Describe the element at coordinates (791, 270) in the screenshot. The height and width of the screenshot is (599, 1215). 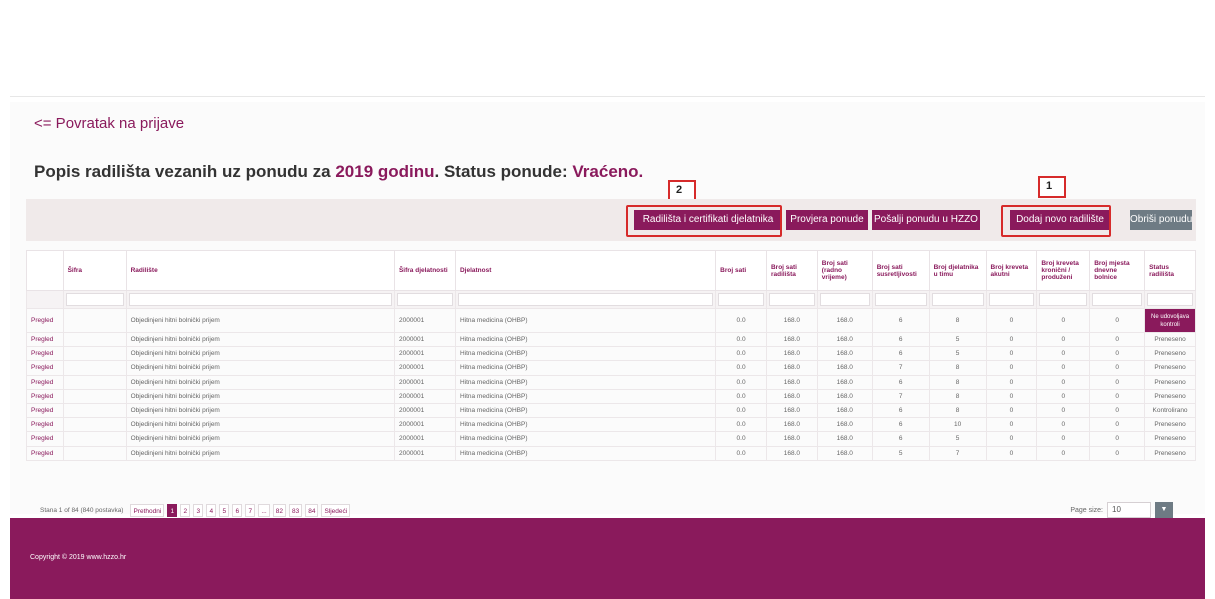
I see `column-header: Broj sati radilišta` at that location.